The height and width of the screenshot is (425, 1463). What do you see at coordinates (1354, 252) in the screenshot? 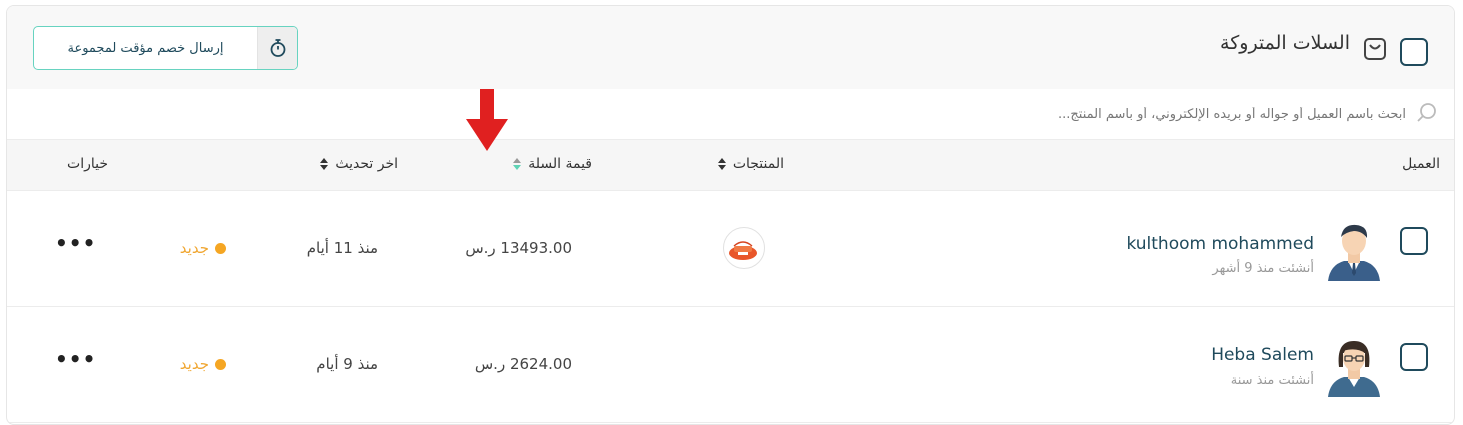
I see `male-avatar` at bounding box center [1354, 252].